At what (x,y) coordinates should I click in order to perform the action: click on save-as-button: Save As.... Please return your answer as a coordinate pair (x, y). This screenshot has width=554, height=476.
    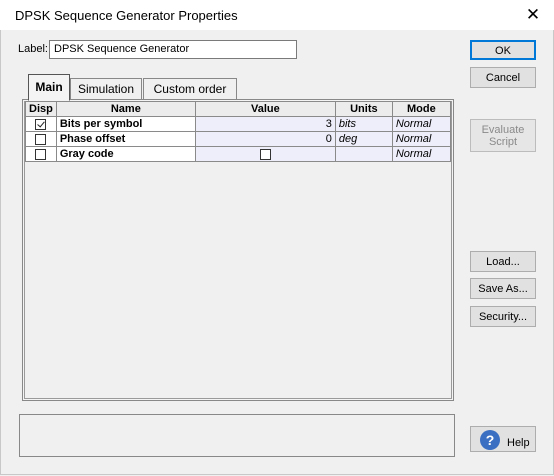
    Looking at the image, I should click on (503, 288).